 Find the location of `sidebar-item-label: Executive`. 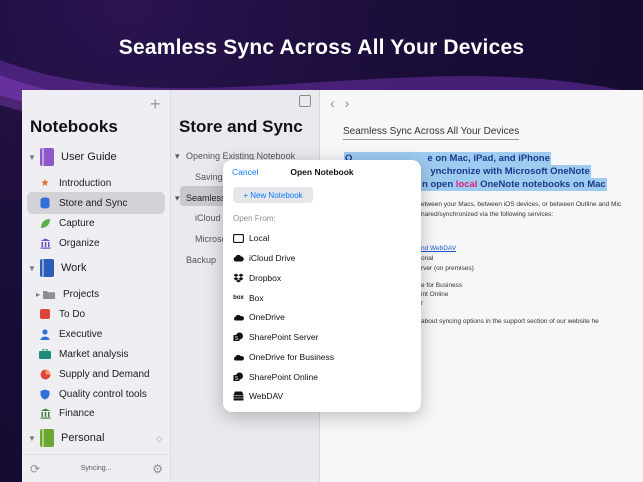

sidebar-item-label: Executive is located at coordinates (81, 334).